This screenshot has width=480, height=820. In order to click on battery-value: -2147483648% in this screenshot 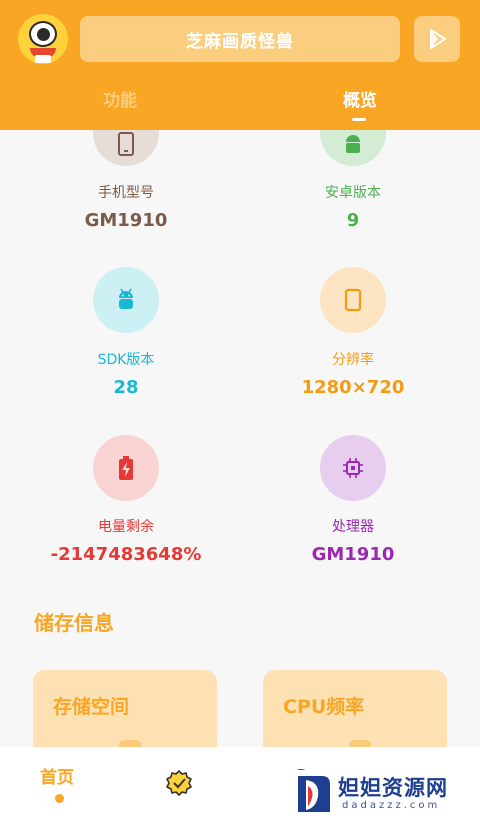, I will do `click(126, 554)`.